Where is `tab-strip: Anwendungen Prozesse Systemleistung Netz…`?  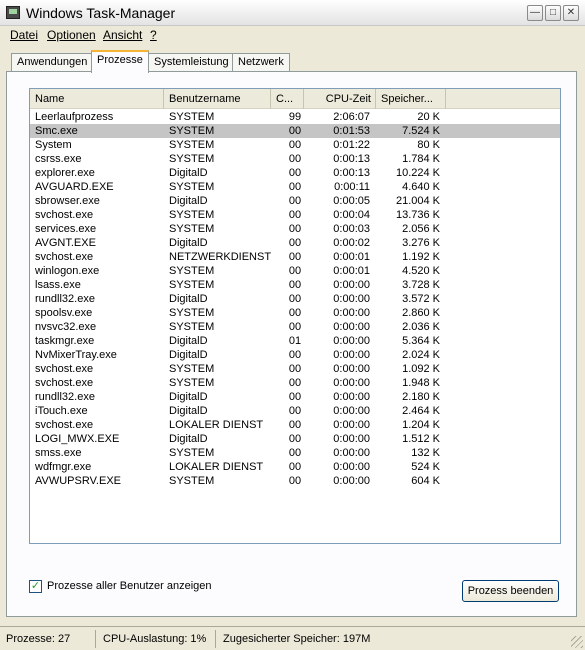
tab-strip: Anwendungen Prozesse Systemleistung Netz… is located at coordinates (292, 61).